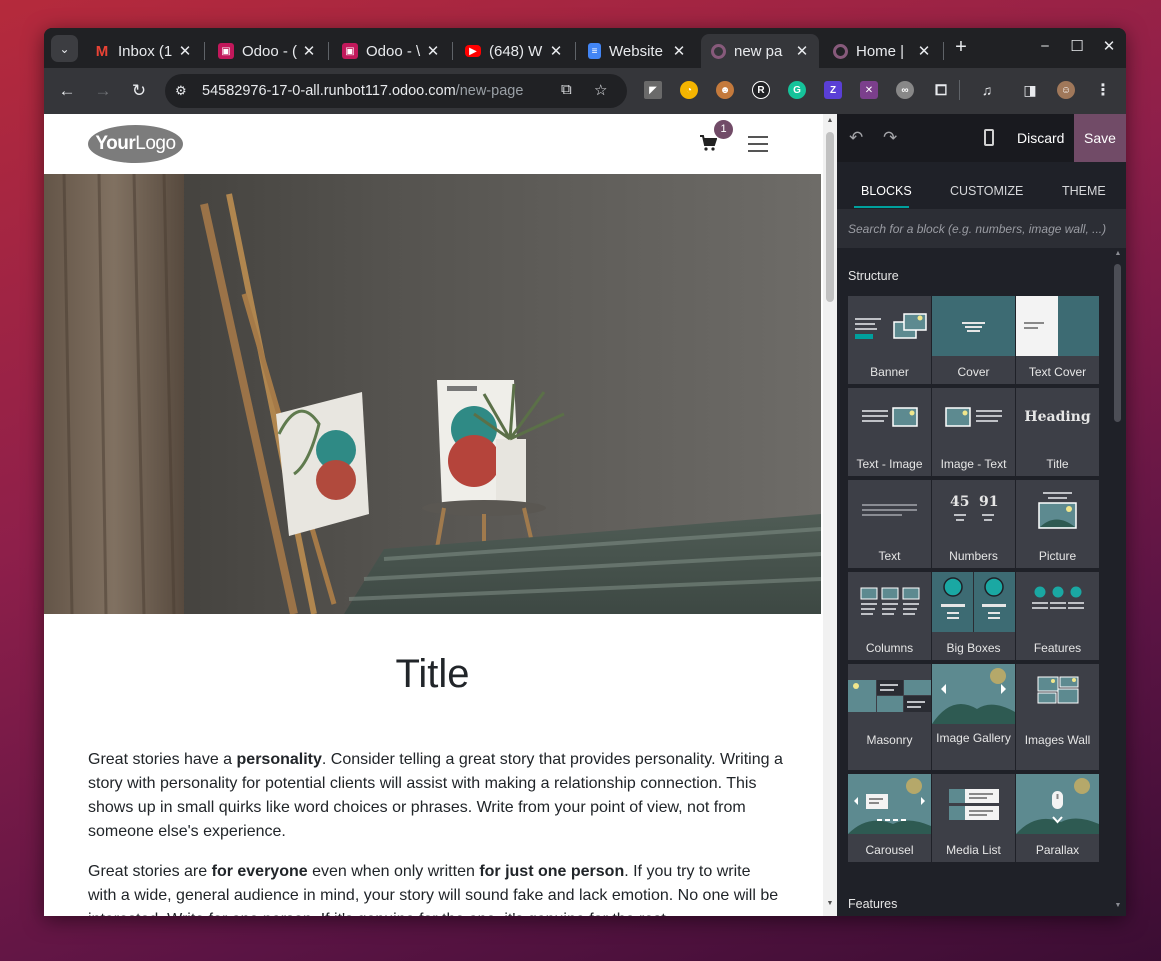 This screenshot has width=1161, height=961. What do you see at coordinates (987, 90) in the screenshot?
I see `media-control-icon: ♫` at bounding box center [987, 90].